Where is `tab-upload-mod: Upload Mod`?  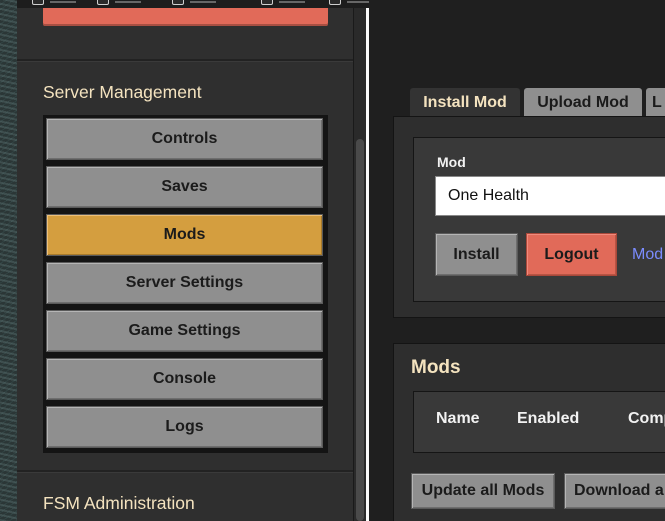
tab-upload-mod: Upload Mod is located at coordinates (583, 103).